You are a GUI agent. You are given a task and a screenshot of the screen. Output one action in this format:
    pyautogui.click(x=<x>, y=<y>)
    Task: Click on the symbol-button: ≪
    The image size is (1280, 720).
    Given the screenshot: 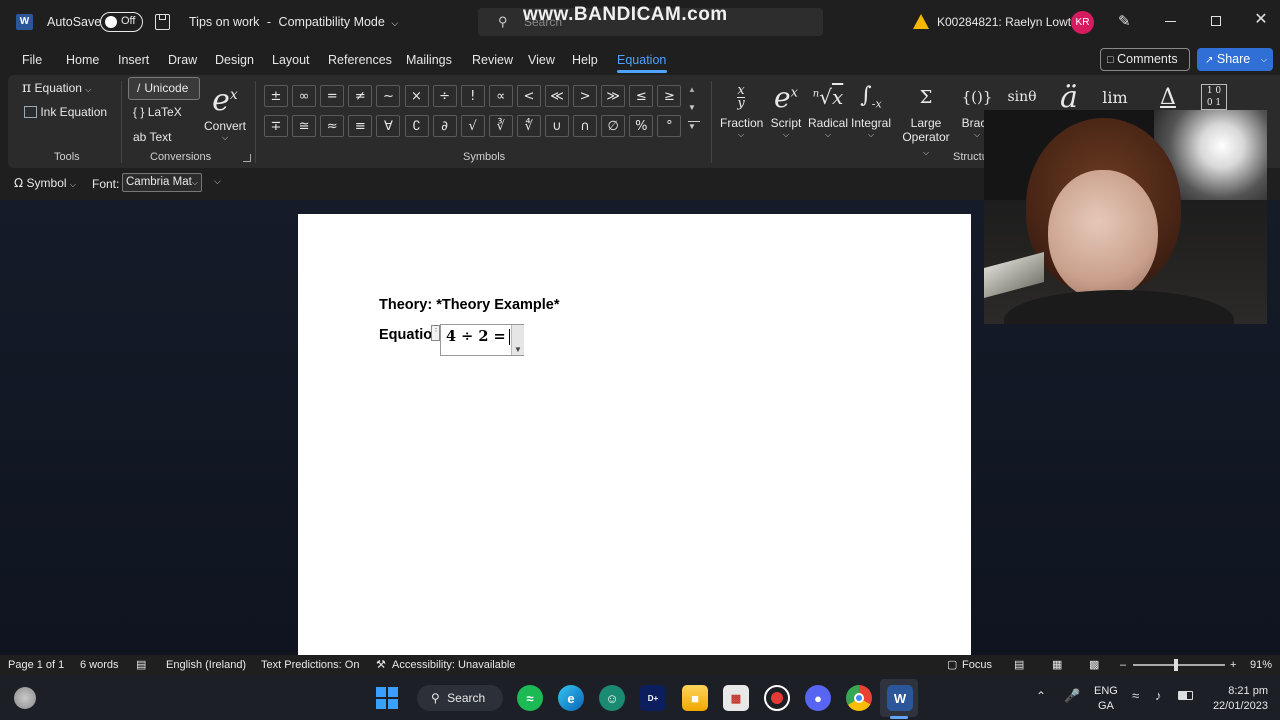 What is the action you would take?
    pyautogui.click(x=557, y=96)
    